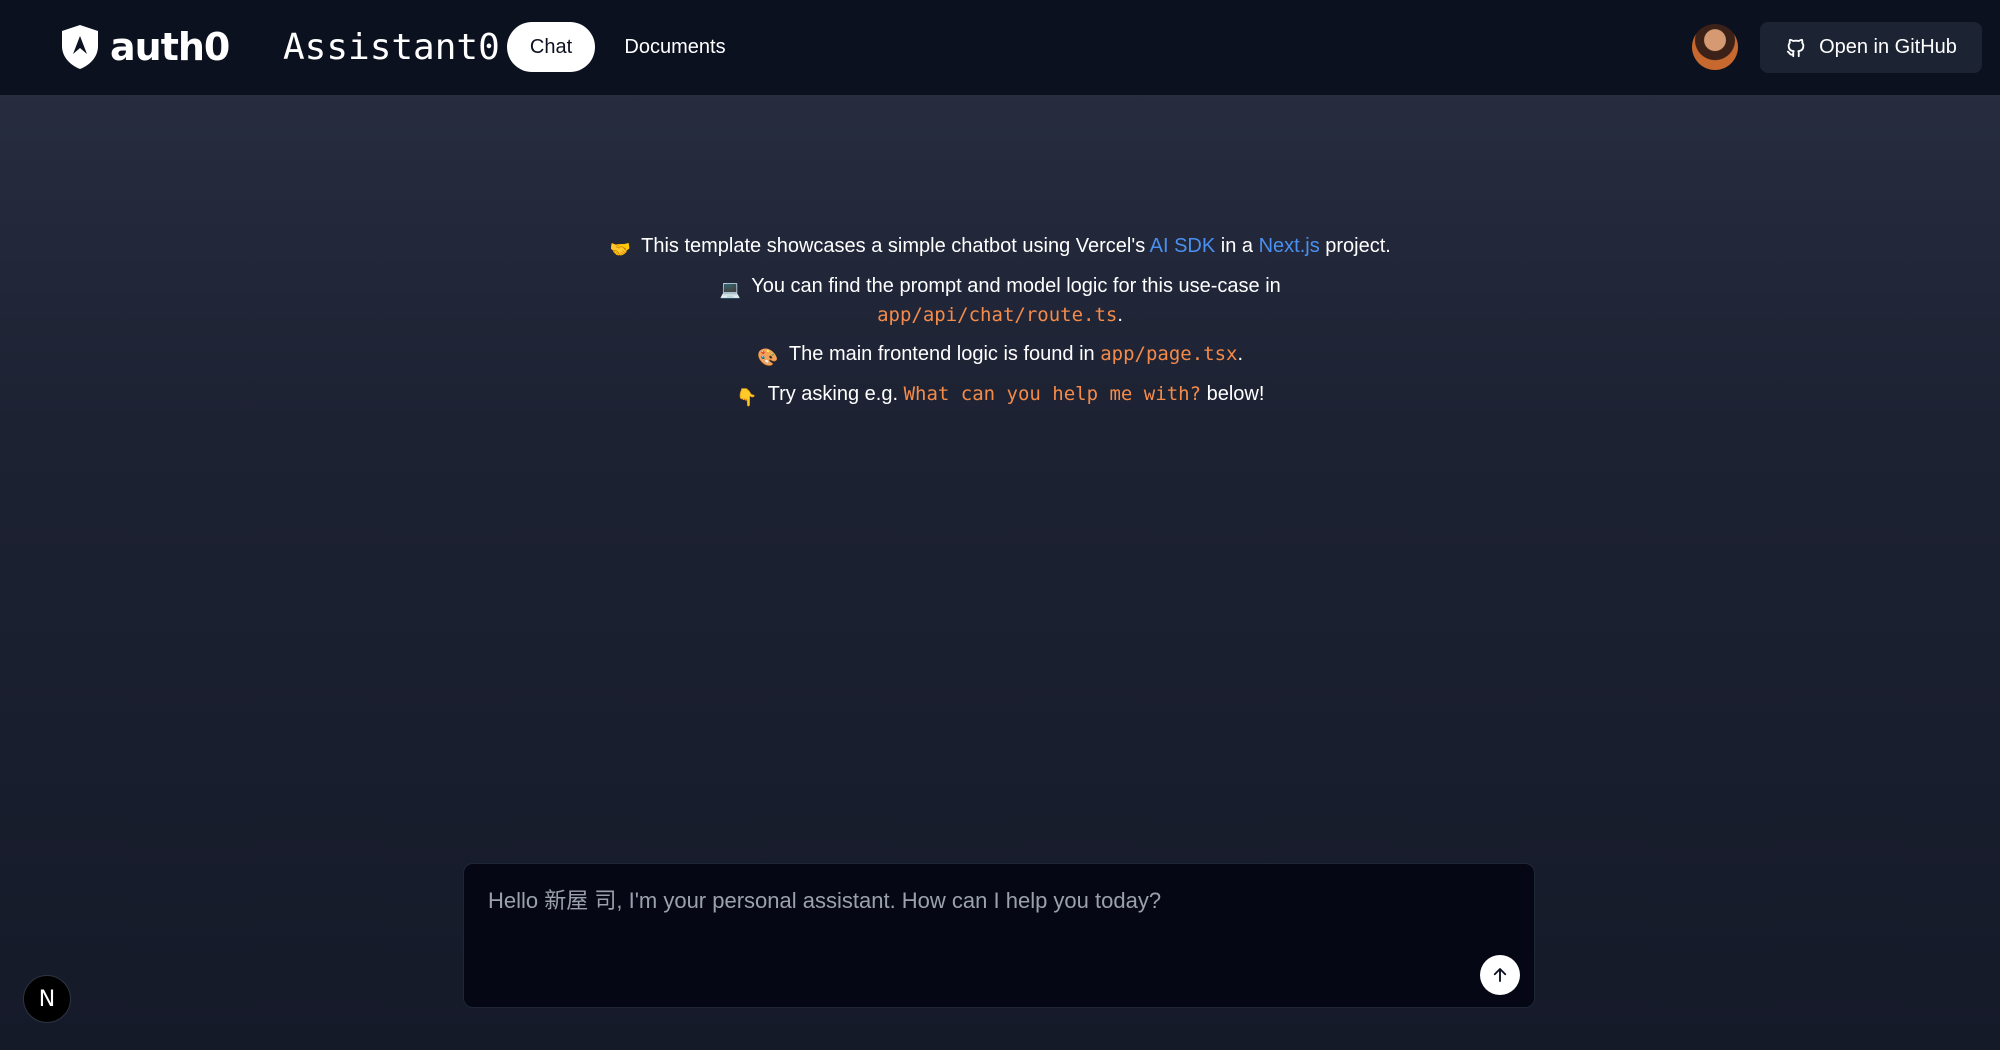  Describe the element at coordinates (747, 397) in the screenshot. I see `pointing-down-icon: 👇` at that location.